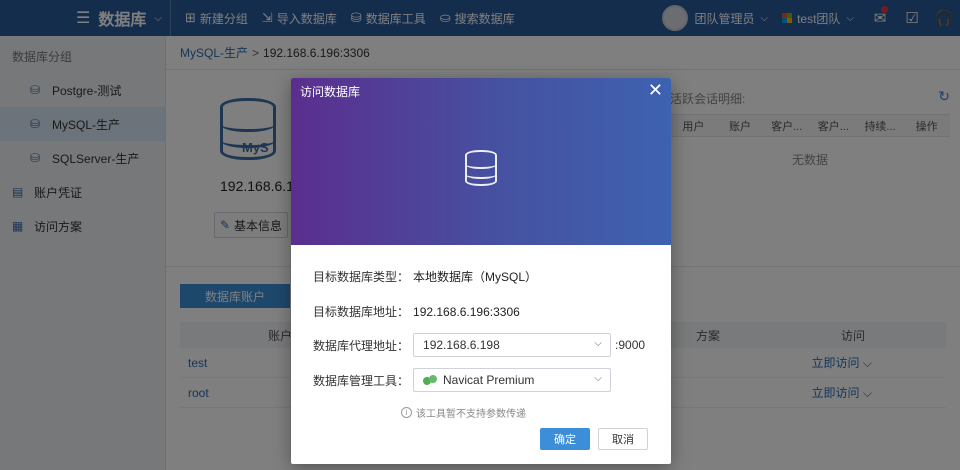  What do you see at coordinates (565, 439) in the screenshot?
I see `confirm-button: 确定` at bounding box center [565, 439].